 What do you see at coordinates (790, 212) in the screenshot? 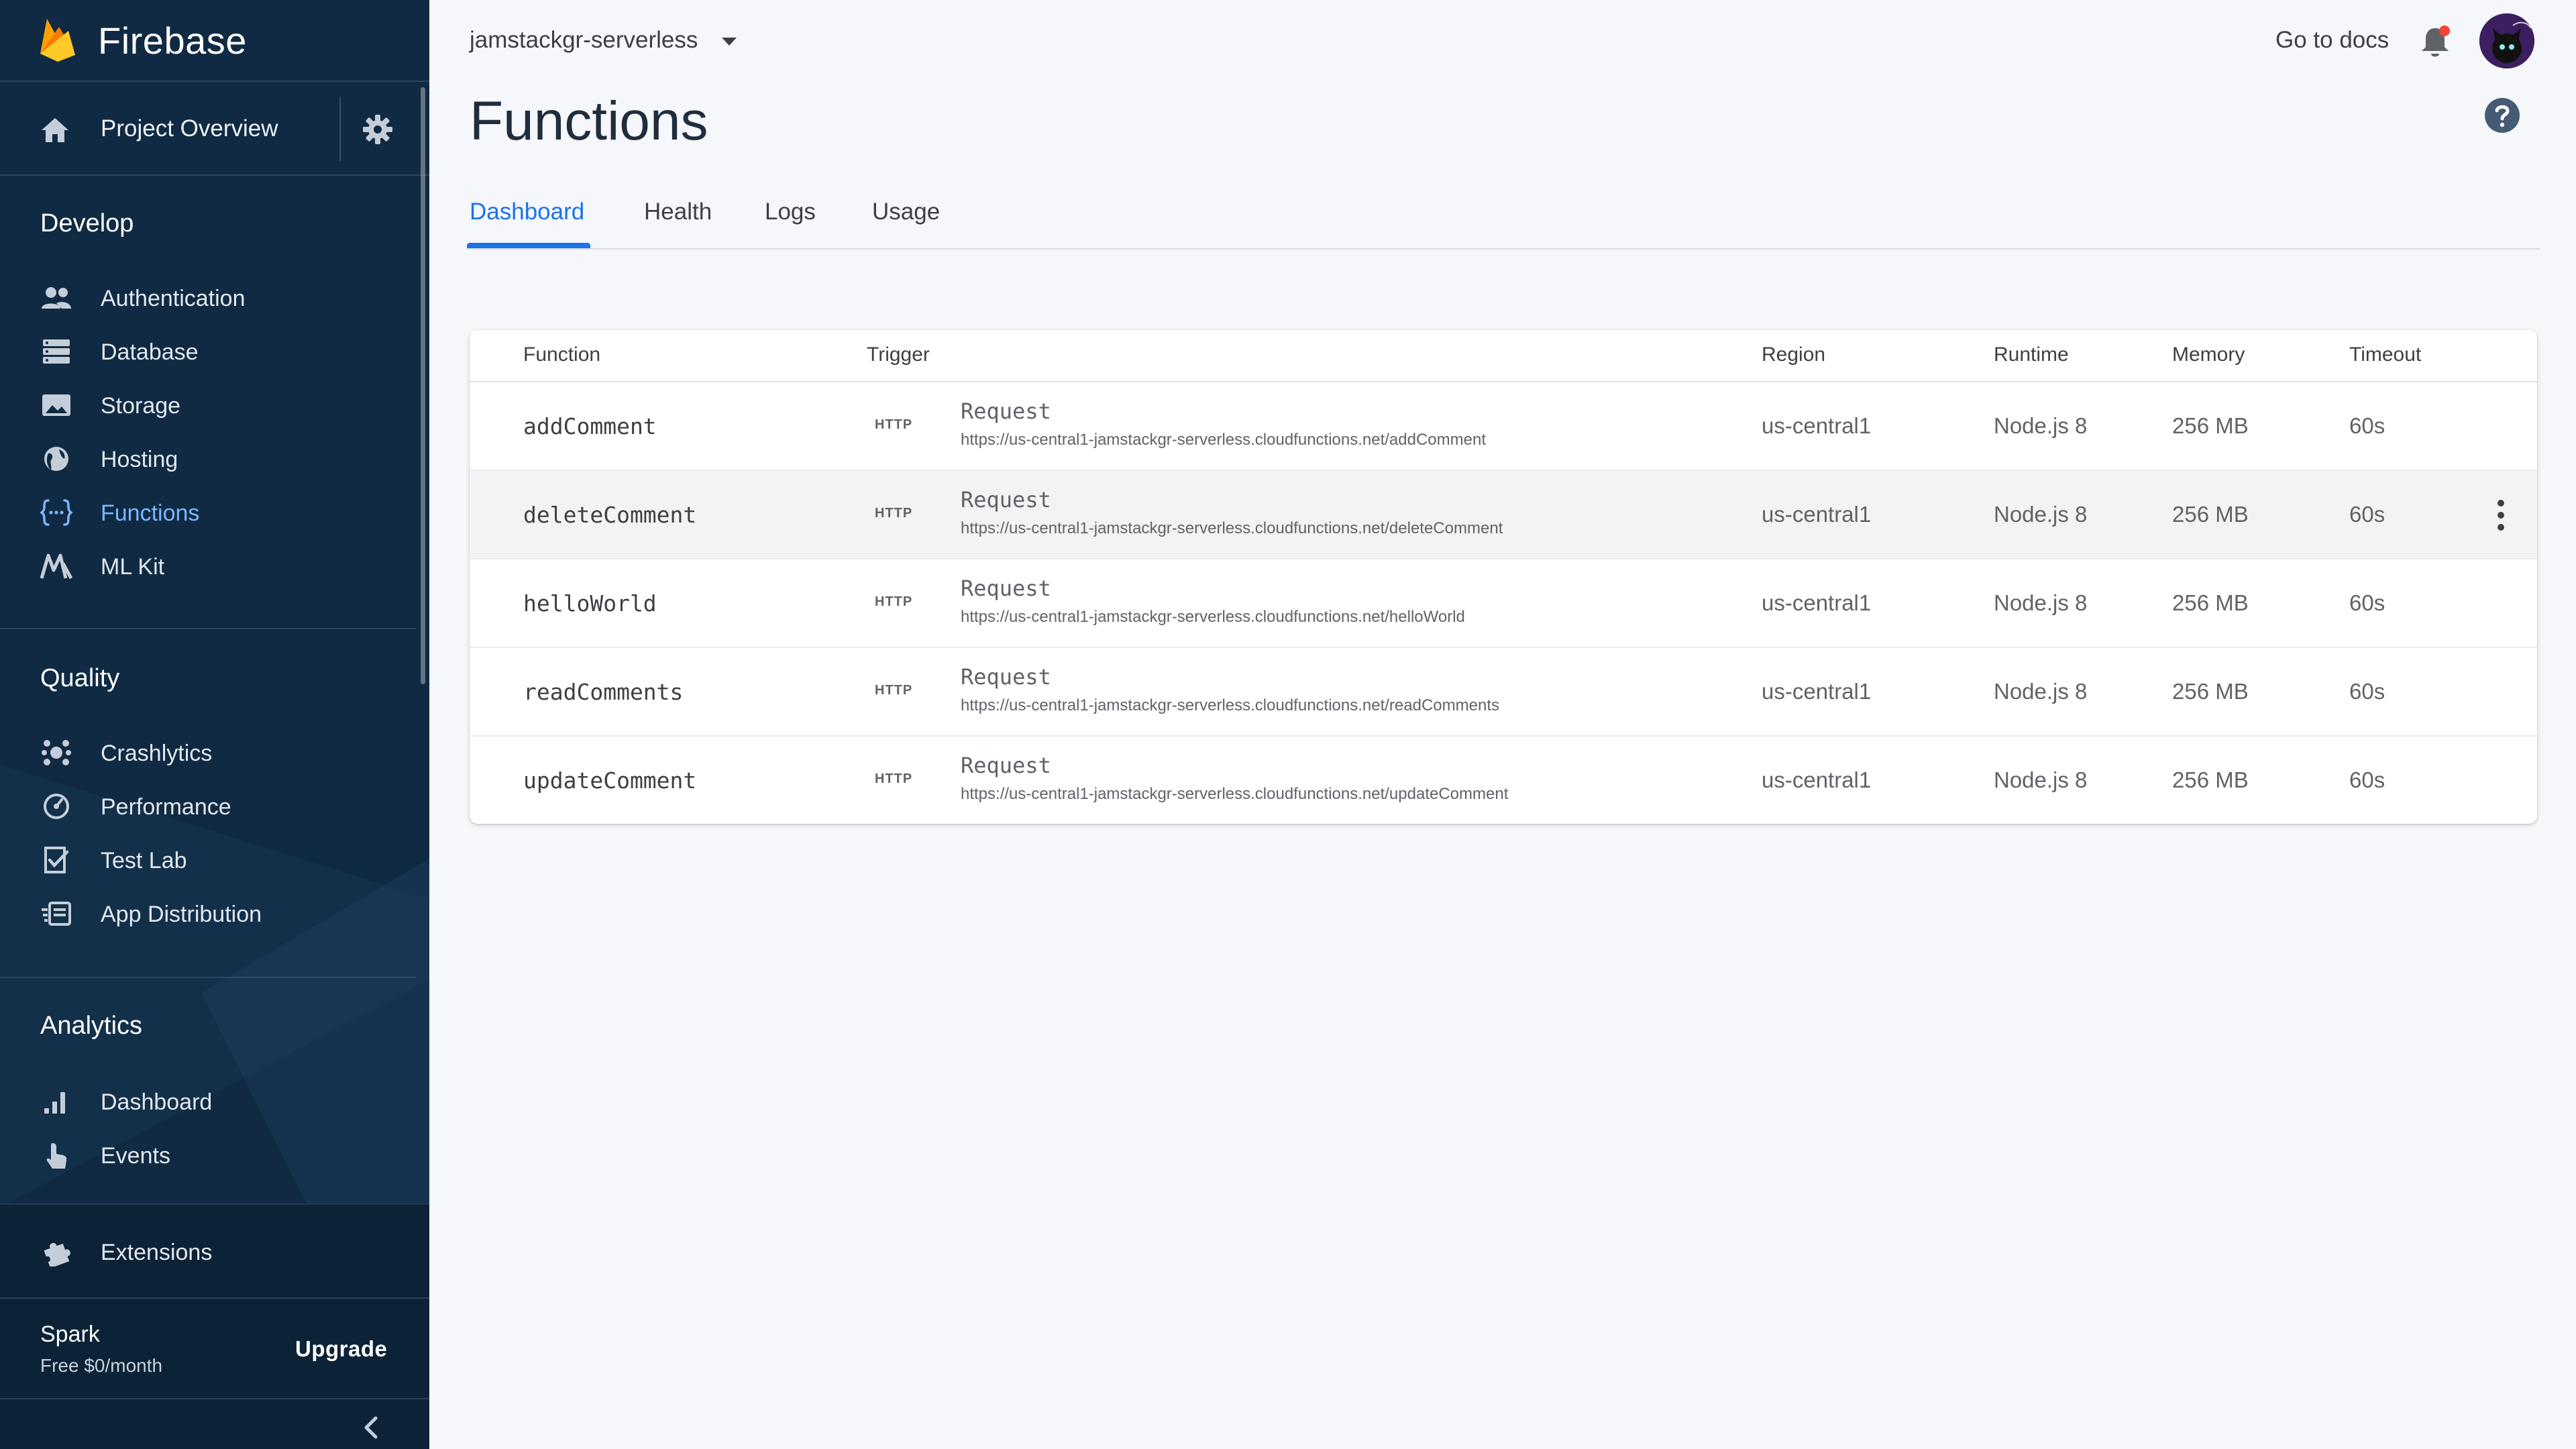
I see `tab-logs: Logs` at bounding box center [790, 212].